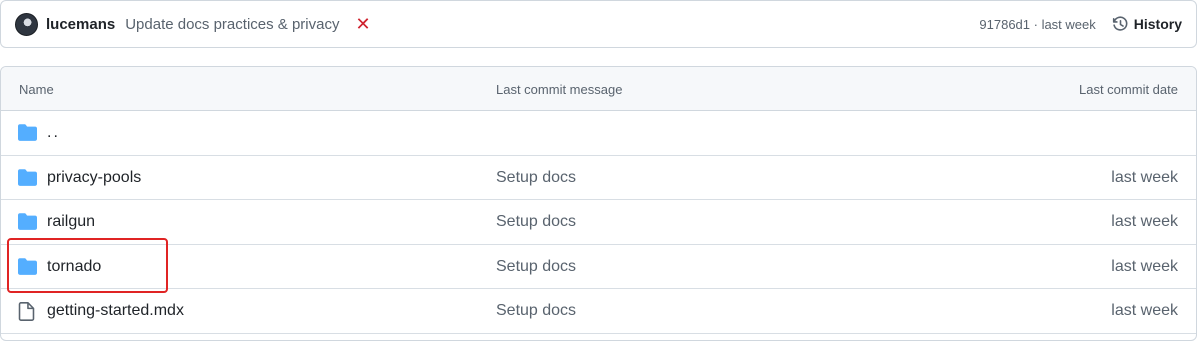 Image resolution: width=1200 pixels, height=341 pixels. I want to click on header-last-commit-date: Last commit date, so click(1128, 89).